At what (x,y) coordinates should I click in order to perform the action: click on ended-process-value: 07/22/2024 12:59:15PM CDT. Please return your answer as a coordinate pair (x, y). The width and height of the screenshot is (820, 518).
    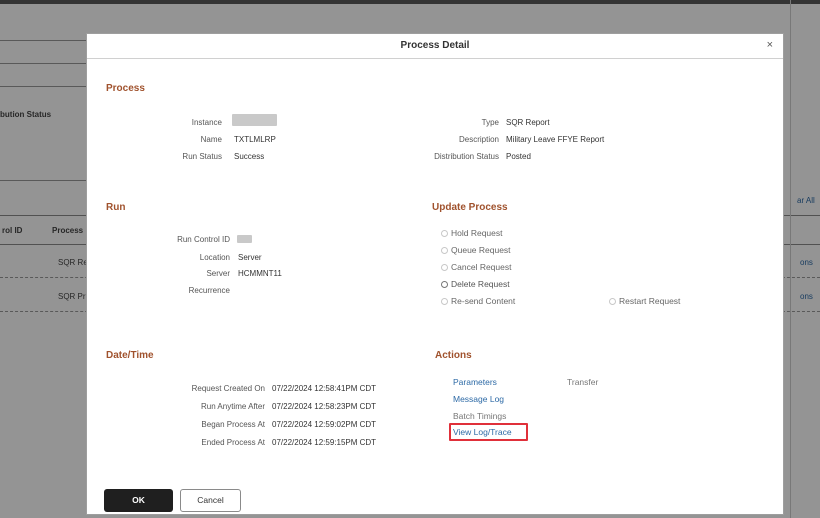
    Looking at the image, I should click on (324, 442).